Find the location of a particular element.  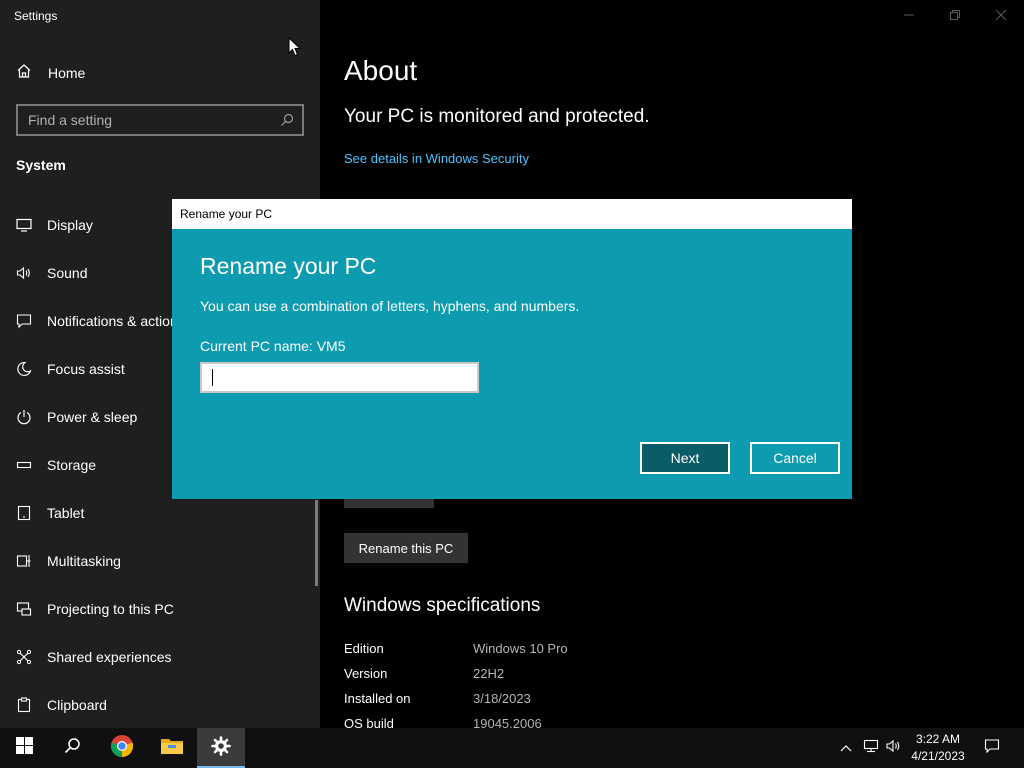

pc-name-input is located at coordinates (339, 377).